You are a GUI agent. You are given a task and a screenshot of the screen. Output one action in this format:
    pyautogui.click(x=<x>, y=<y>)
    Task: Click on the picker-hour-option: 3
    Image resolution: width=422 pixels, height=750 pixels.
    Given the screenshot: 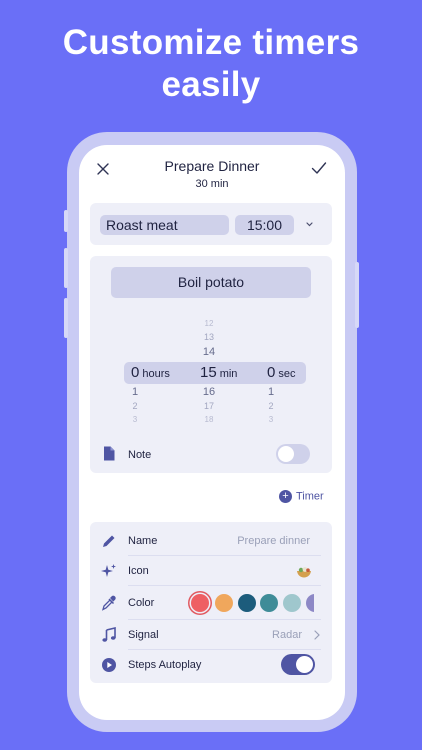 What is the action you would take?
    pyautogui.click(x=135, y=419)
    